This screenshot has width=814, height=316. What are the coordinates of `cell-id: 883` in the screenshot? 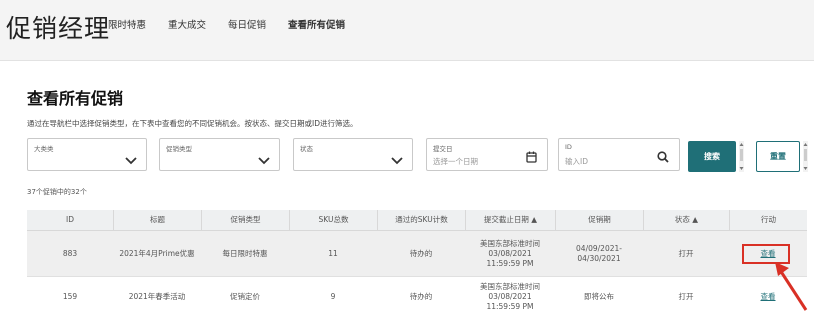 It's located at (70, 253).